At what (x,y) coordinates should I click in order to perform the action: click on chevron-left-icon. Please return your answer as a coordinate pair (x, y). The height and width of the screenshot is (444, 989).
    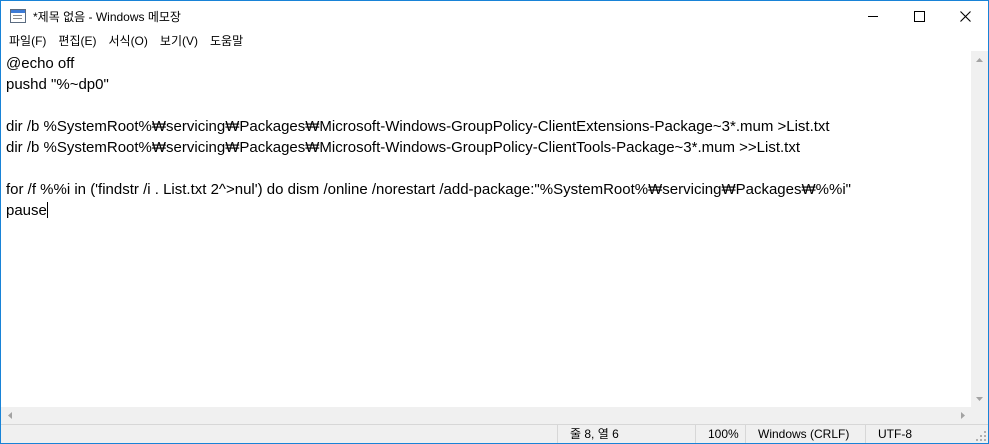
    Looking at the image, I should click on (9, 415).